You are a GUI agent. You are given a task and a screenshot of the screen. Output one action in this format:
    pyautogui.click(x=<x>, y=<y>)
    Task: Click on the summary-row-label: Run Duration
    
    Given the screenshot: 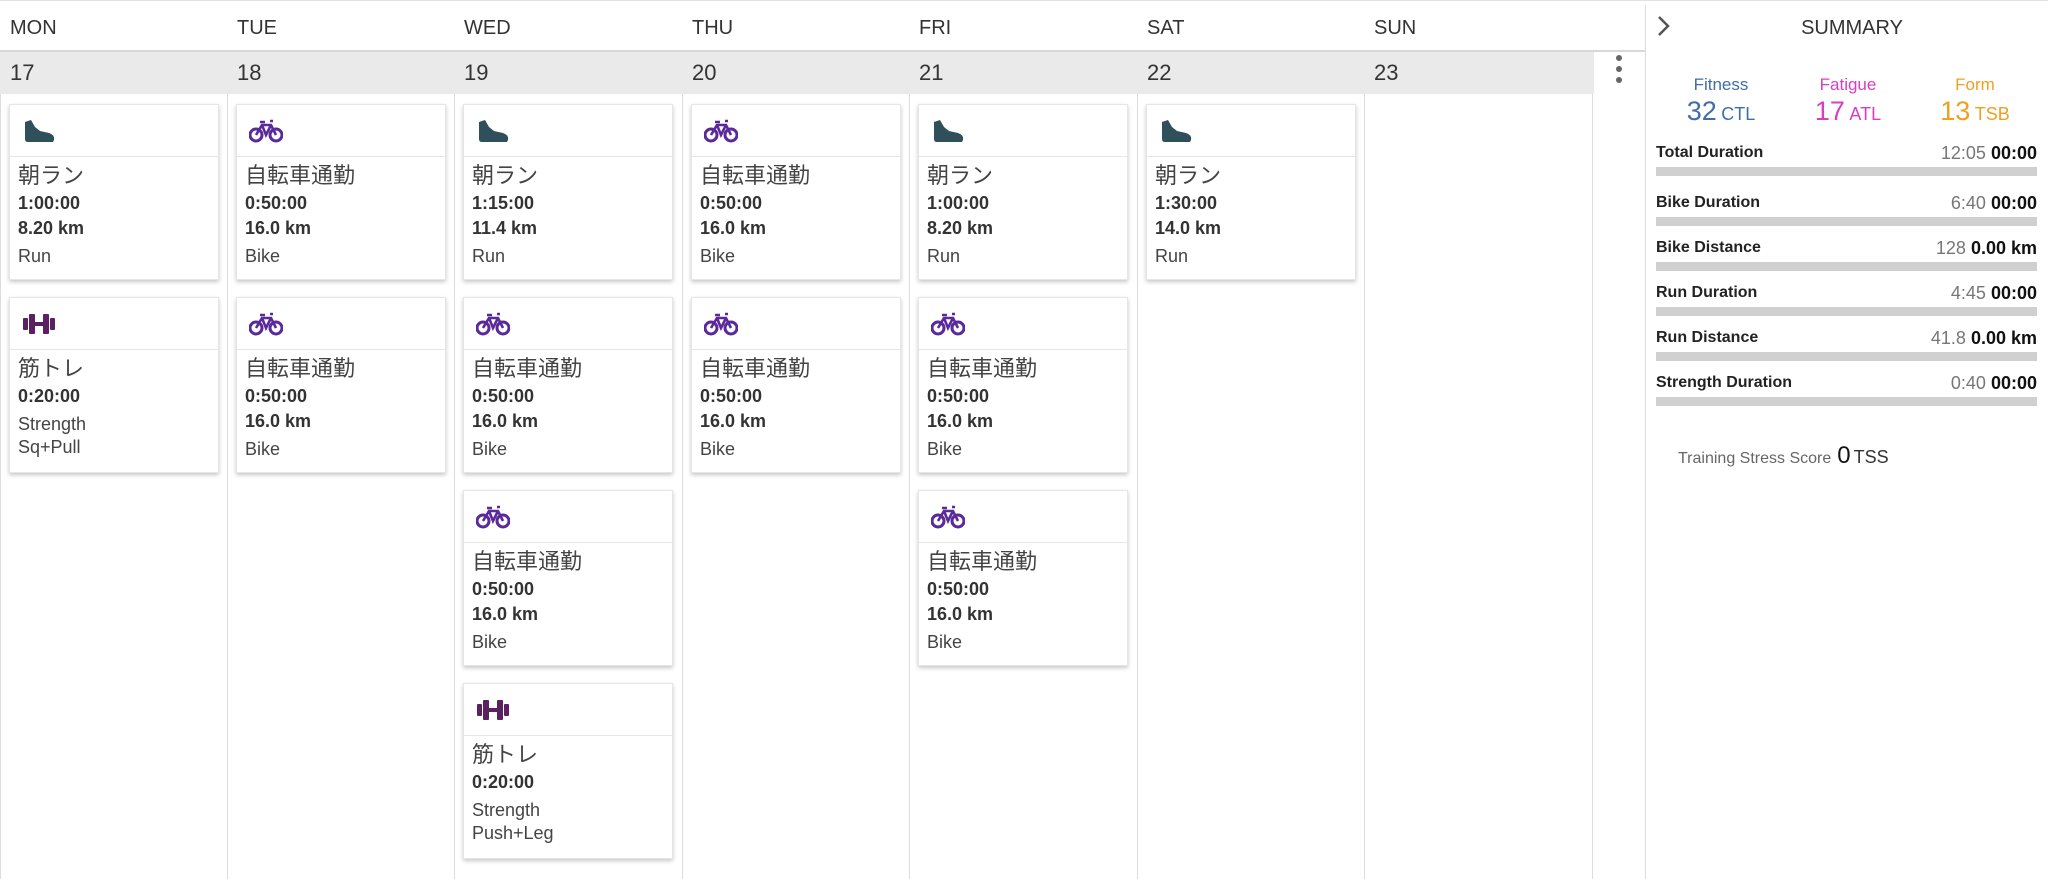 What is the action you would take?
    pyautogui.click(x=1707, y=292)
    